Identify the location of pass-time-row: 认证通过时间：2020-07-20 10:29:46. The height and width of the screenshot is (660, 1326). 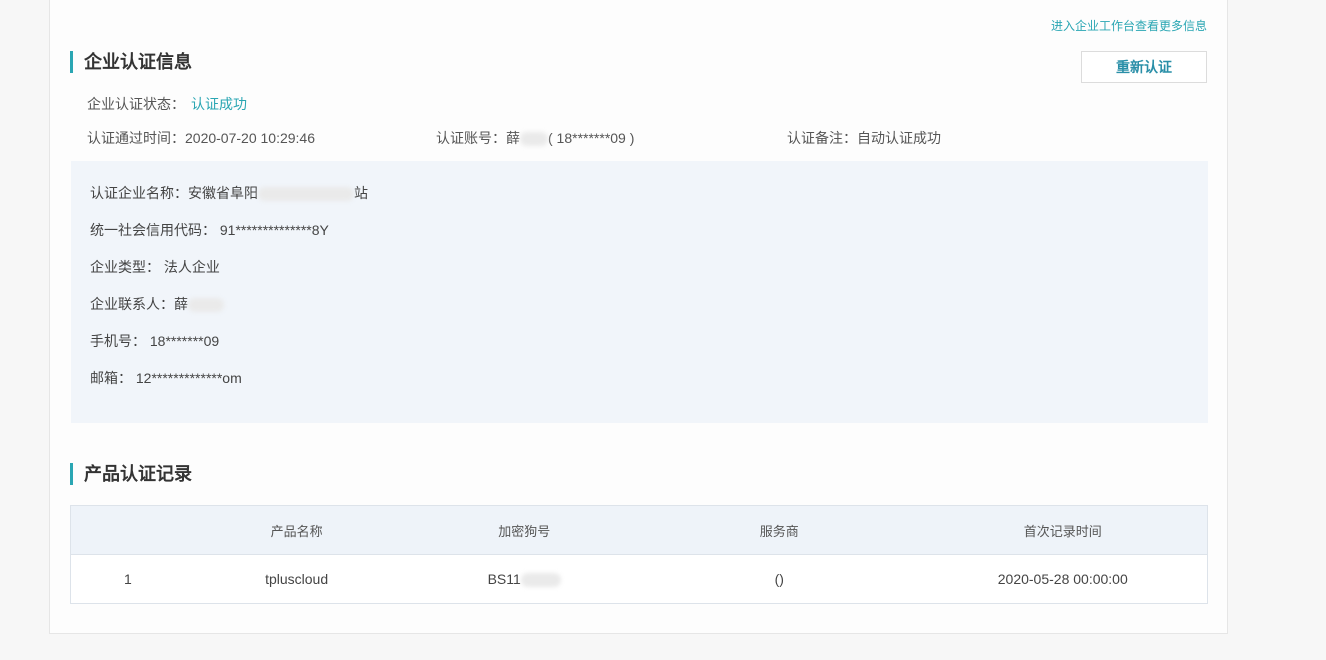
(201, 138).